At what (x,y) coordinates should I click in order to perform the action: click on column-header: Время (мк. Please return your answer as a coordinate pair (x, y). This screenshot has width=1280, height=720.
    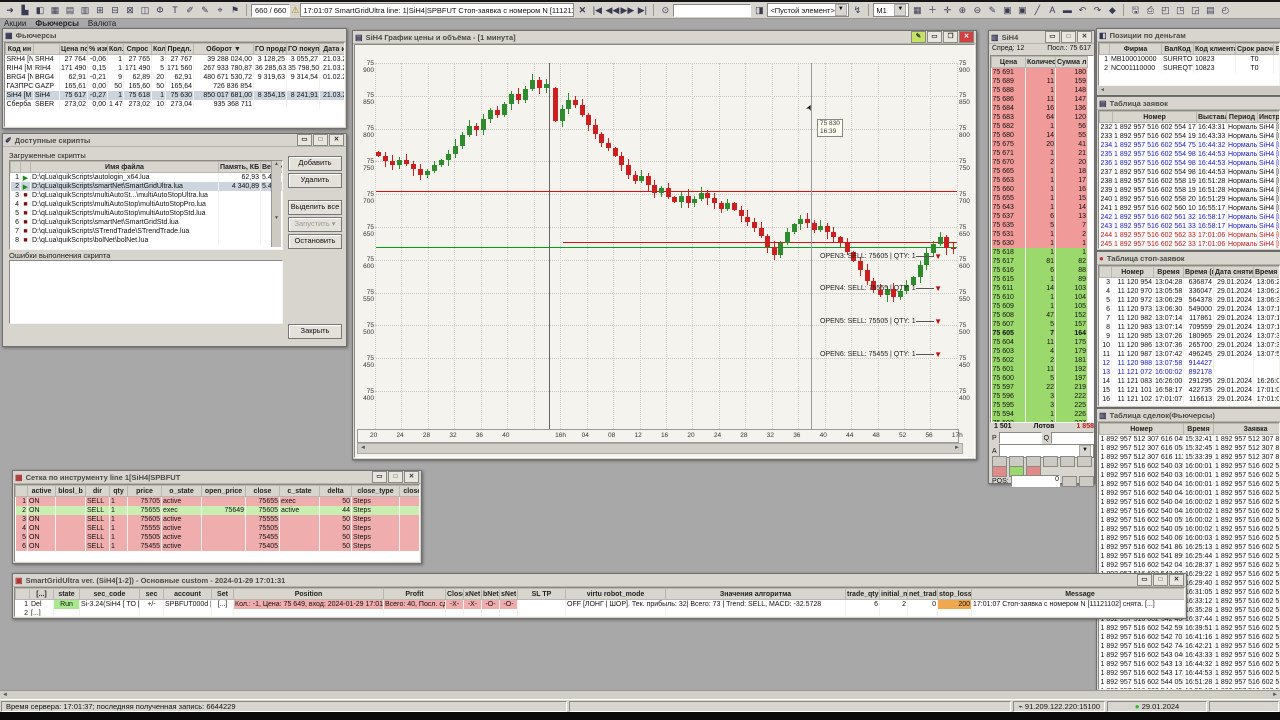
    Looking at the image, I should click on (1198, 272).